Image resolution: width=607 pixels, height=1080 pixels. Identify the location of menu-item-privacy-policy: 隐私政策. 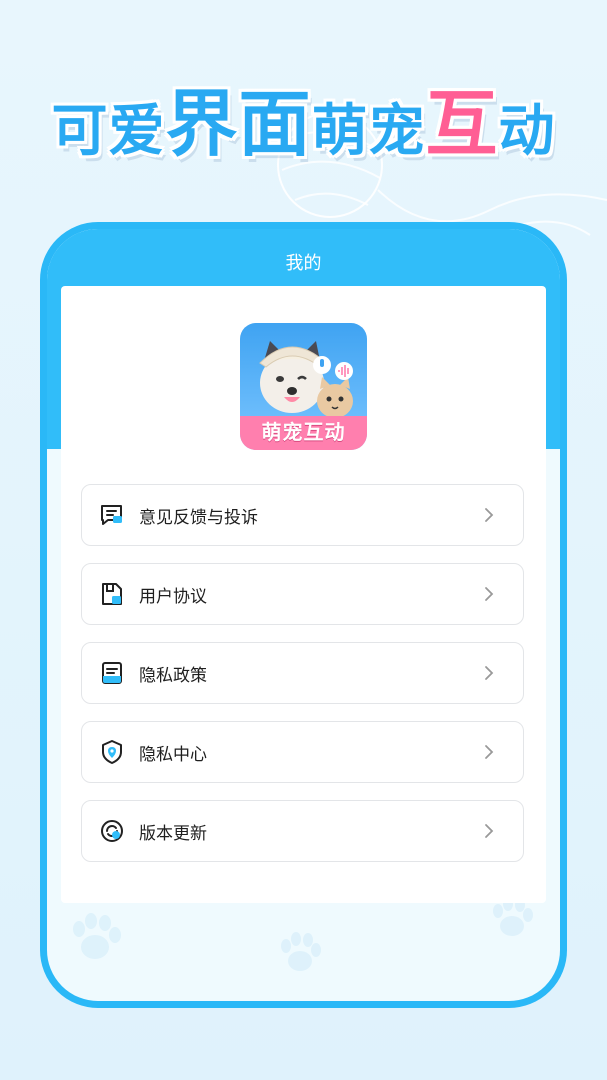
(302, 673).